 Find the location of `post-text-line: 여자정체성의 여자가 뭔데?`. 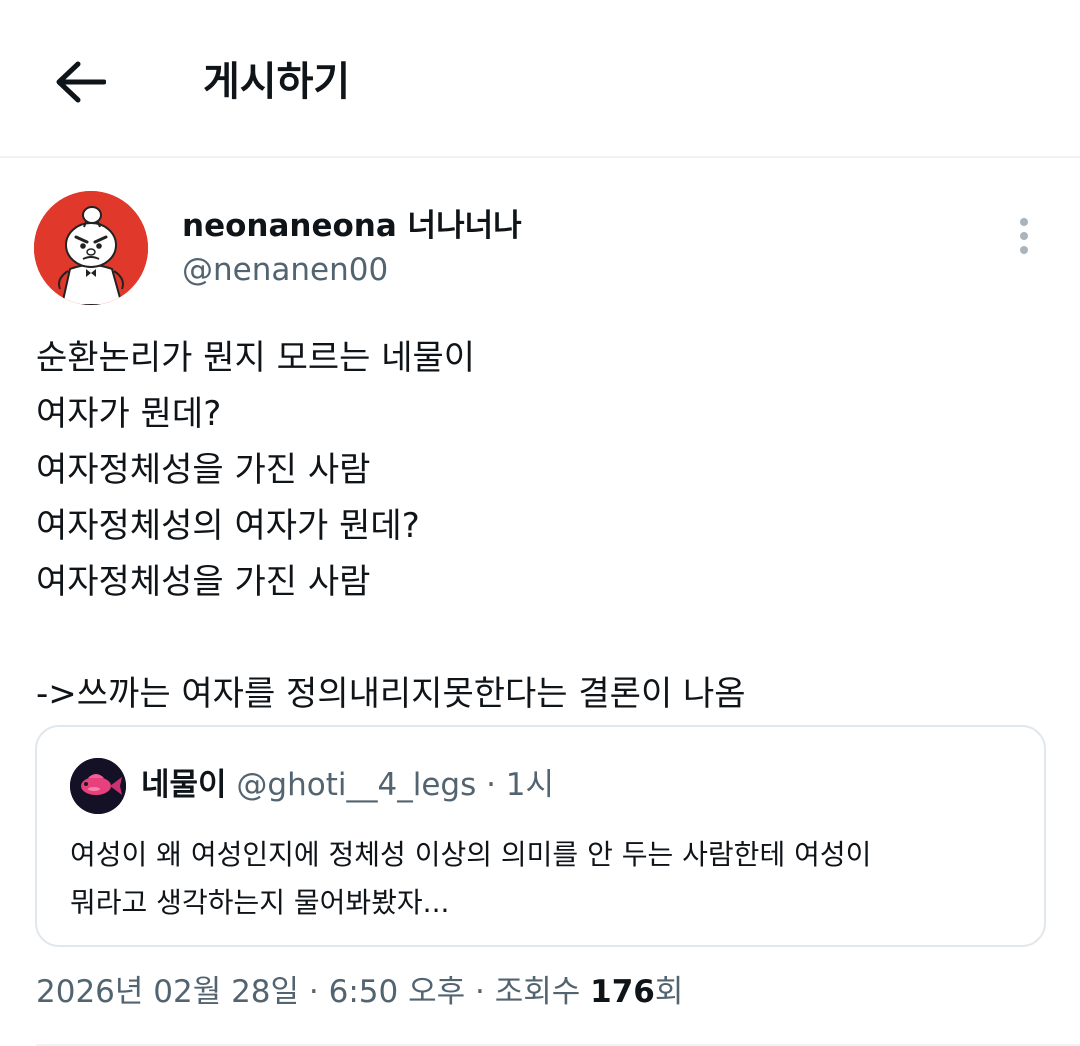

post-text-line: 여자정체성의 여자가 뭔데? is located at coordinates (228, 526).